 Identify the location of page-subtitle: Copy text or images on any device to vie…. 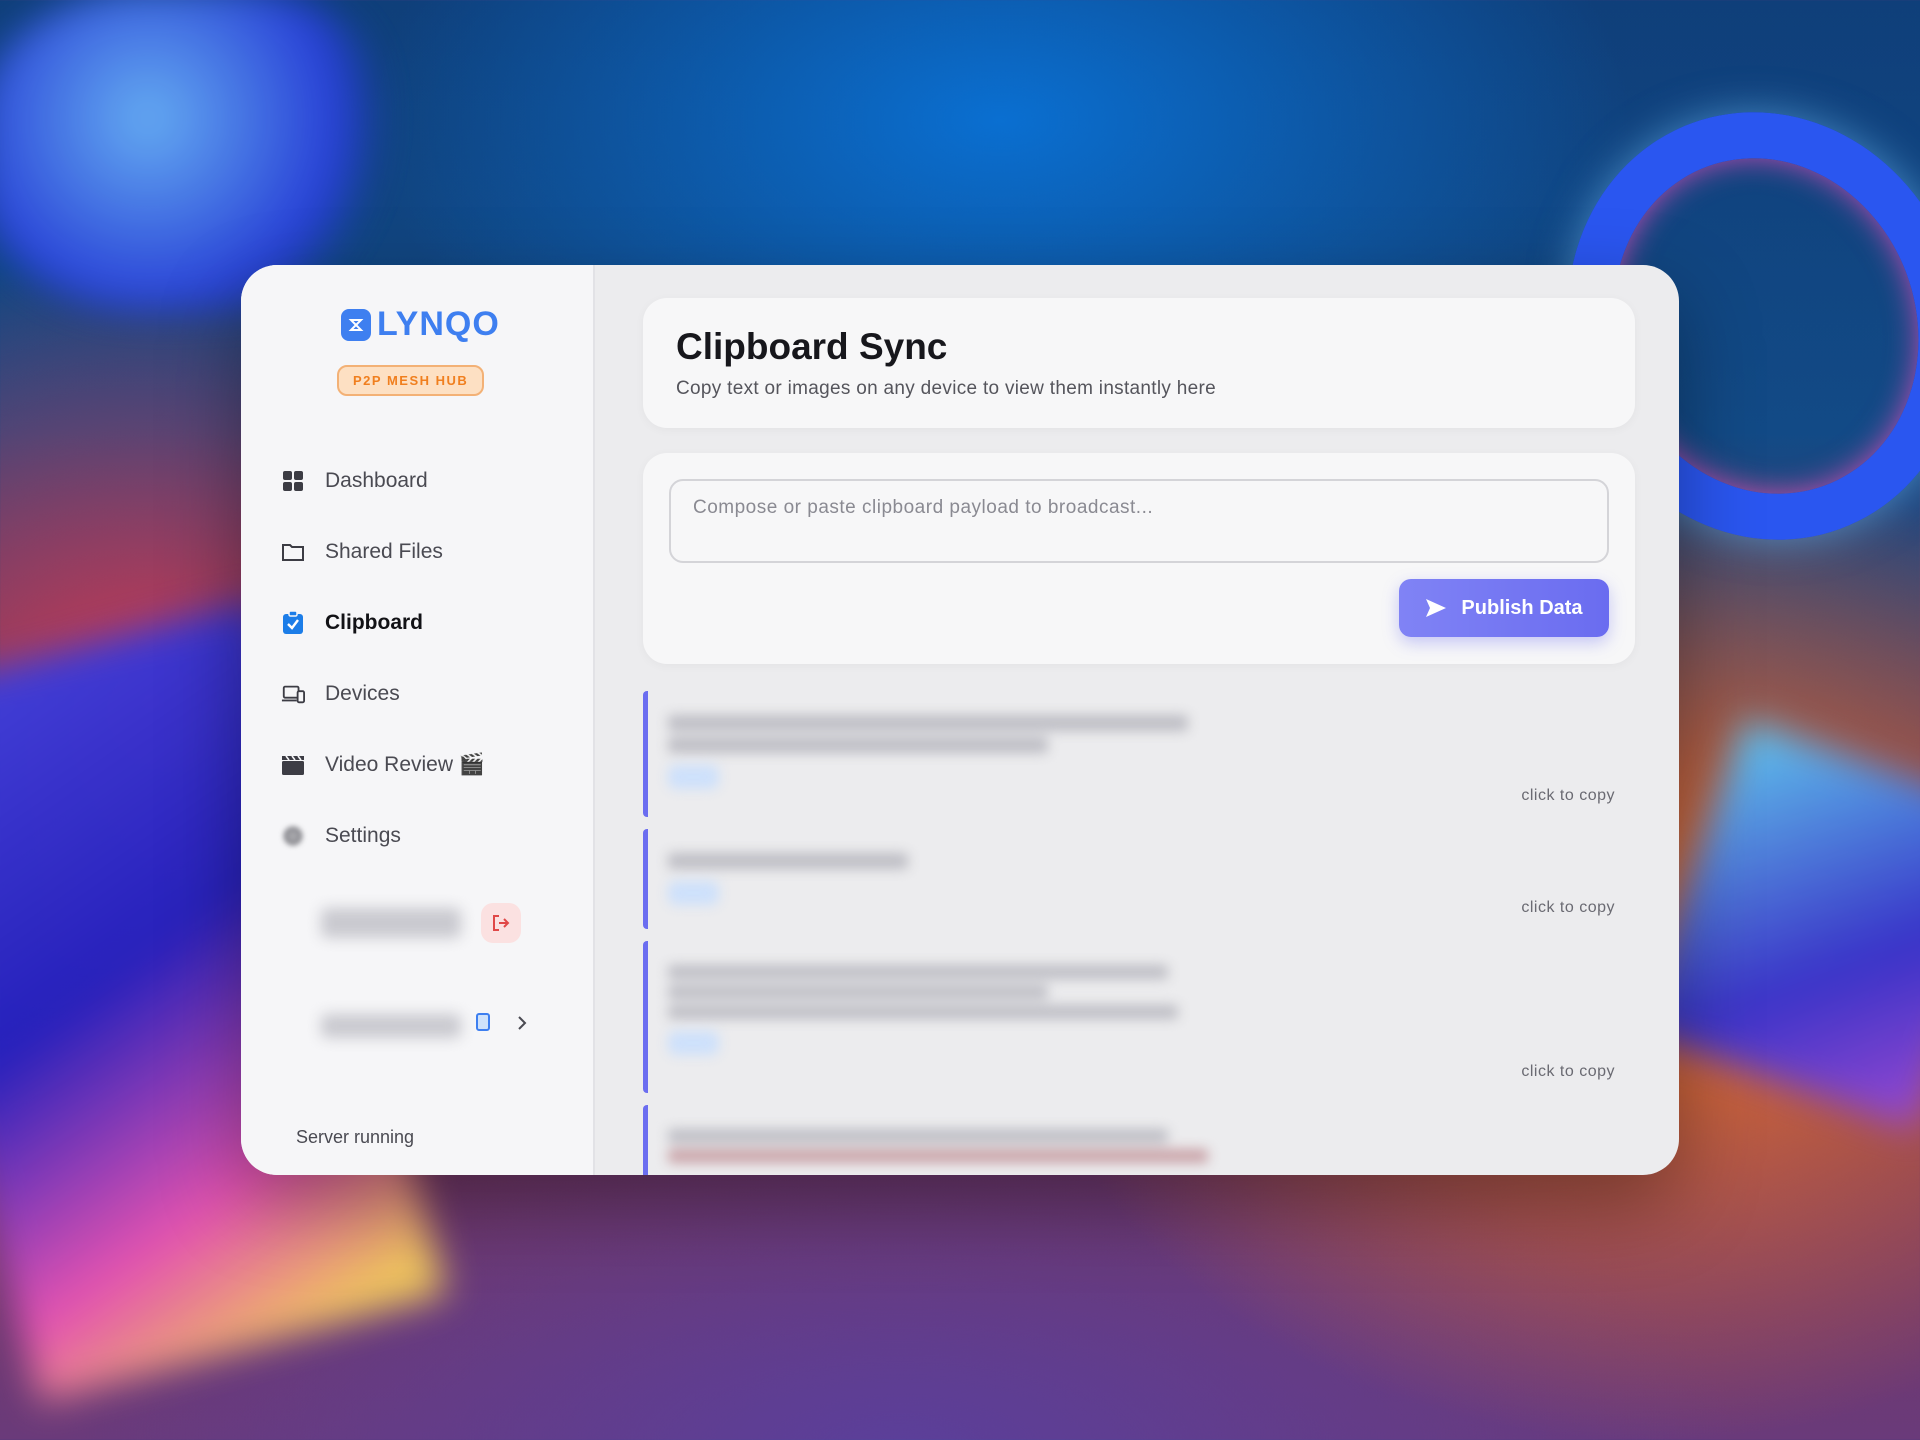
(946, 388).